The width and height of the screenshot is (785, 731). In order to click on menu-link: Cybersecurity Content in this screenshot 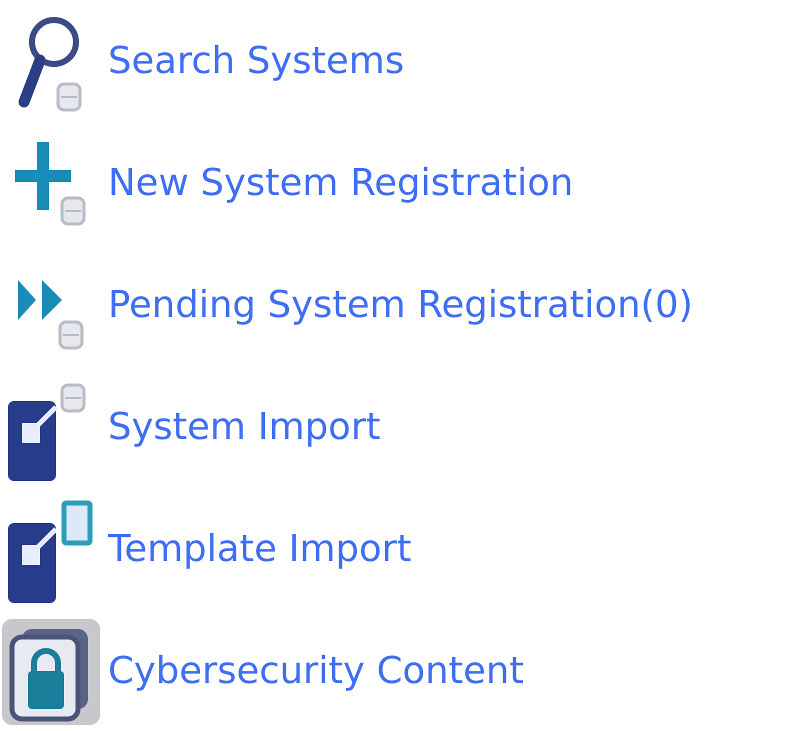, I will do `click(316, 670)`.